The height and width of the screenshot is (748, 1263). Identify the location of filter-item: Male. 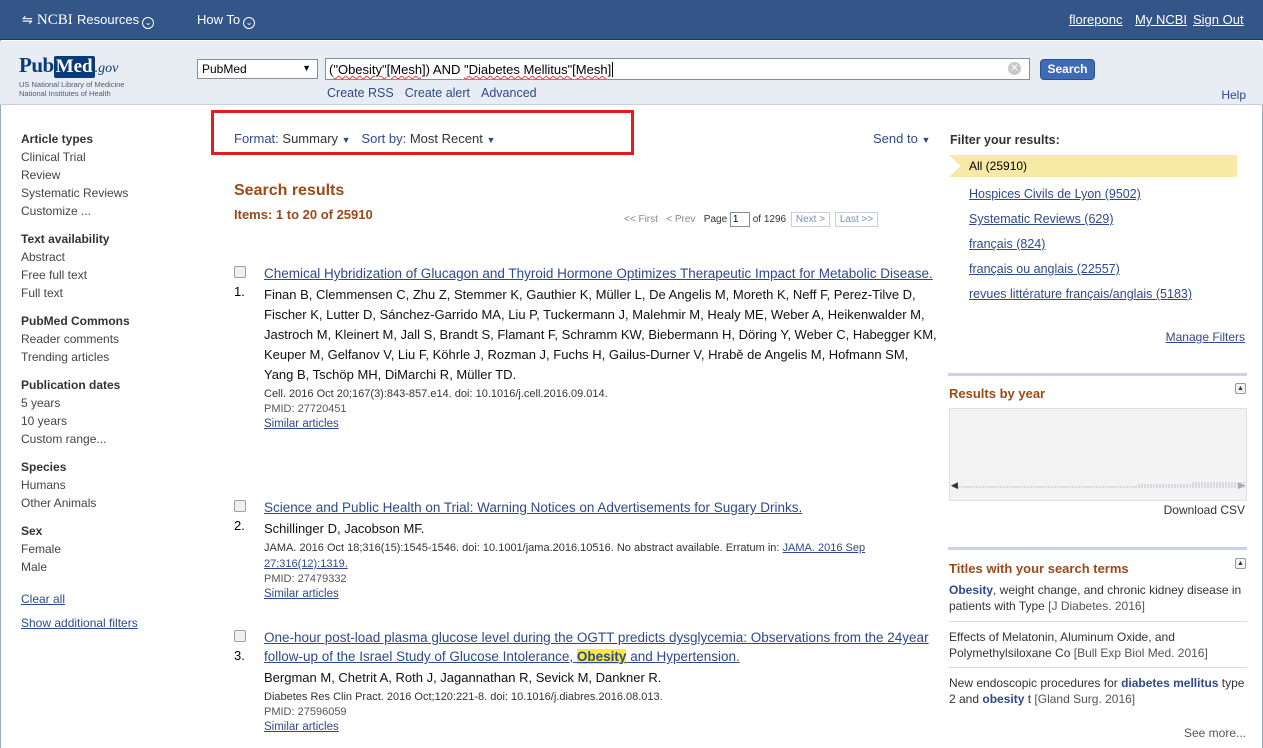
(111, 567).